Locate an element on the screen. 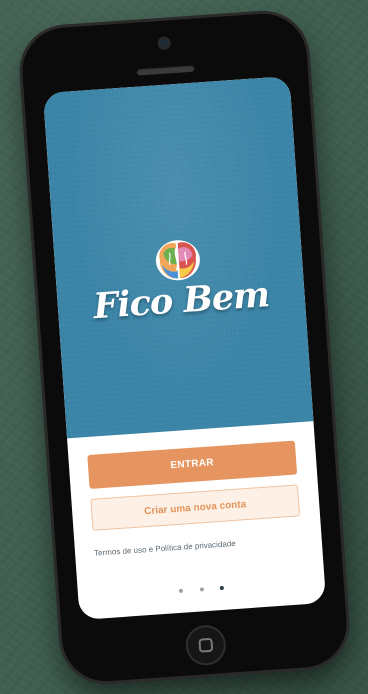  home-button-icon is located at coordinates (205, 645).